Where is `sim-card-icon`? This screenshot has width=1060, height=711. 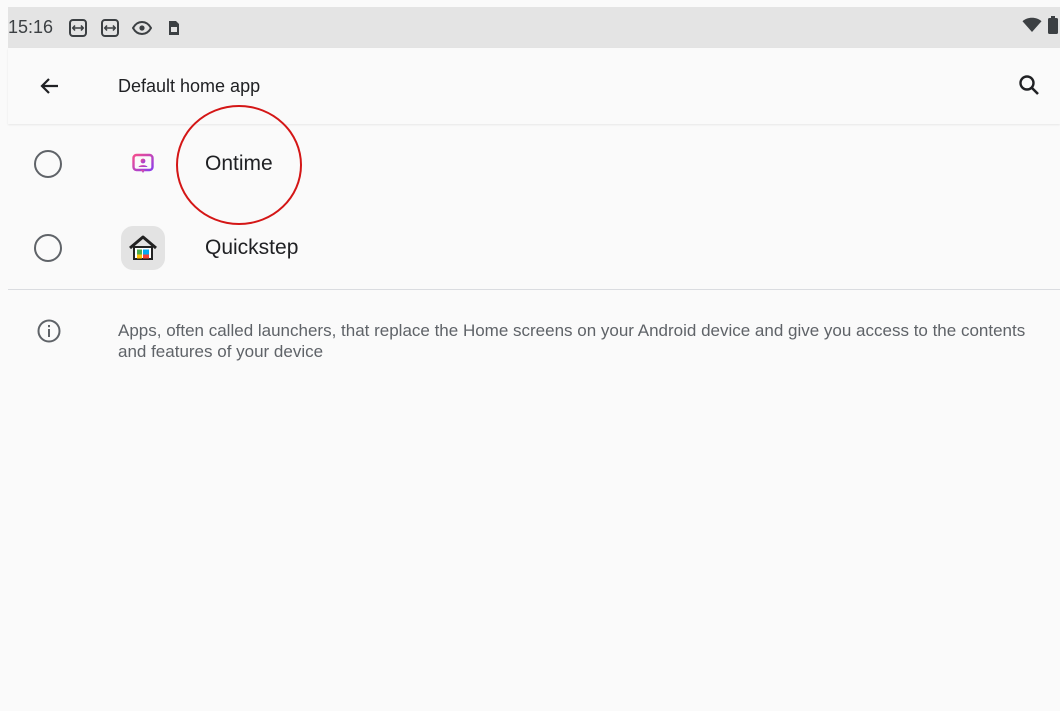
sim-card-icon is located at coordinates (174, 28).